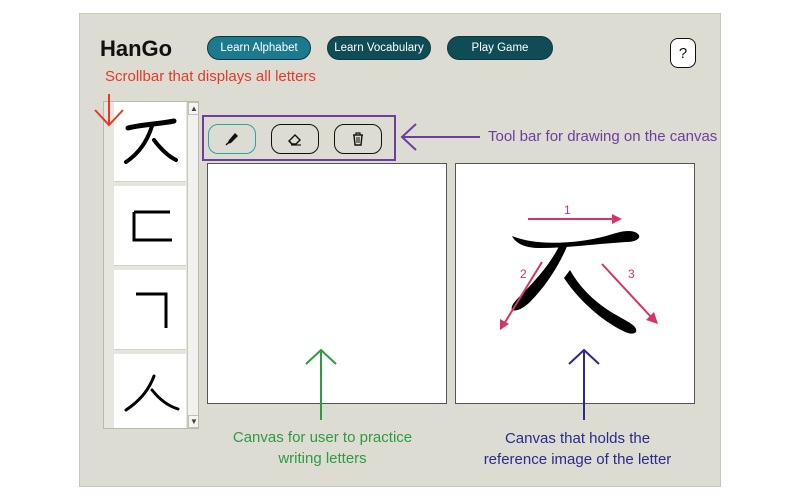  What do you see at coordinates (523, 274) in the screenshot?
I see `stroke-number-2: 2` at bounding box center [523, 274].